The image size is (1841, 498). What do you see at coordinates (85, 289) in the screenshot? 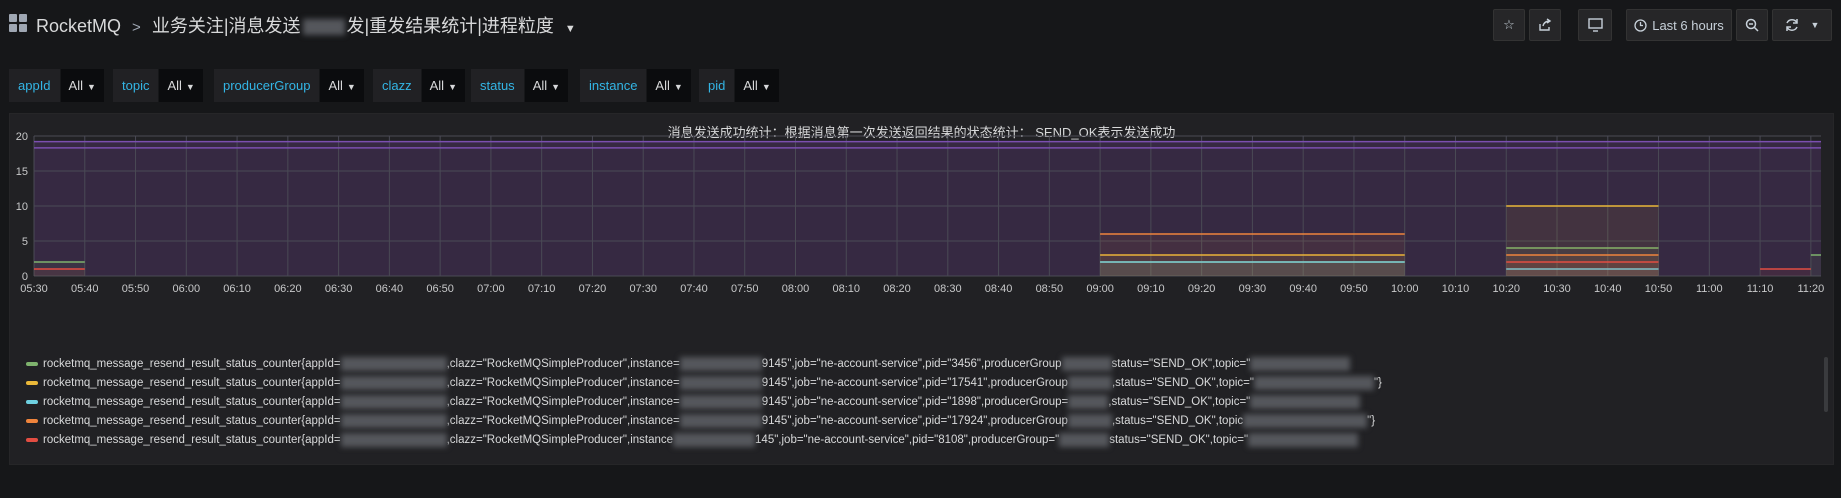
I see `x-tick-label: 05:40` at bounding box center [85, 289].